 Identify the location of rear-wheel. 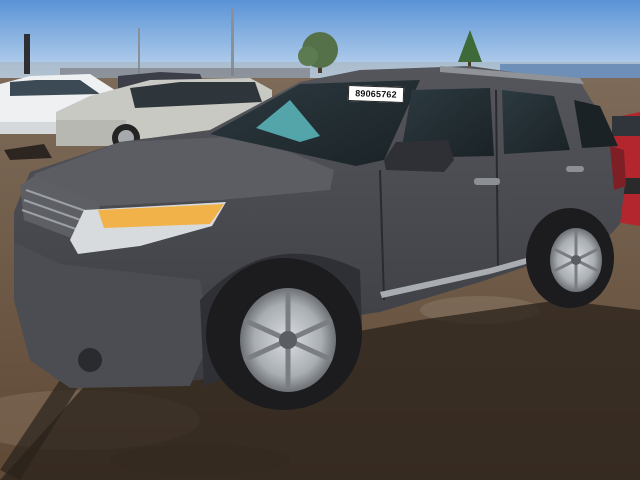
(570, 258).